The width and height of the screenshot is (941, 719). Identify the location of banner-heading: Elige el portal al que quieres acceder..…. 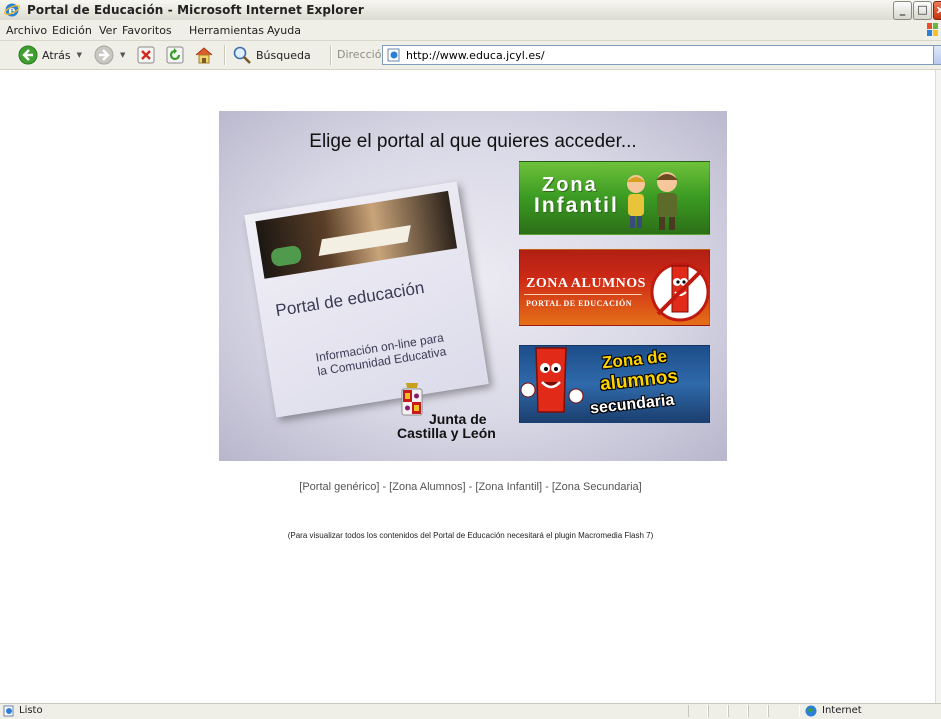
(473, 141).